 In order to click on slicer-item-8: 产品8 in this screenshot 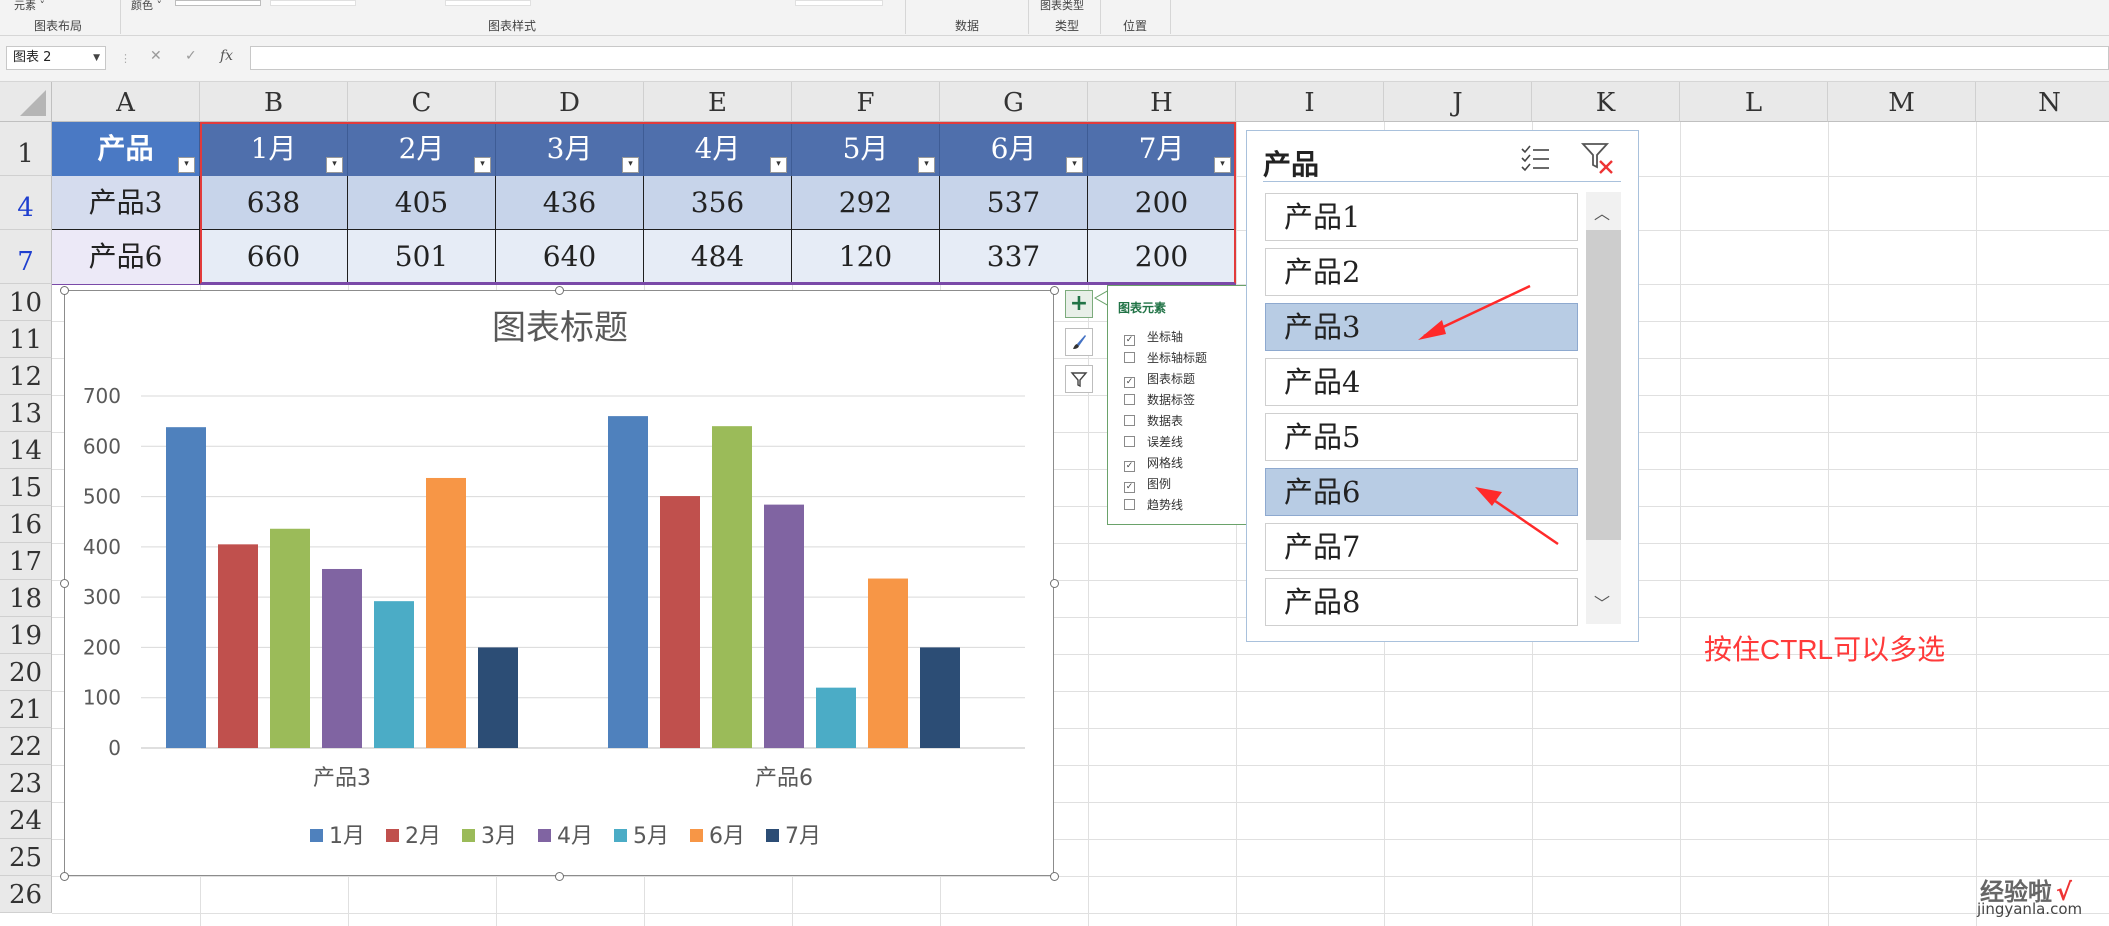, I will do `click(1421, 602)`.